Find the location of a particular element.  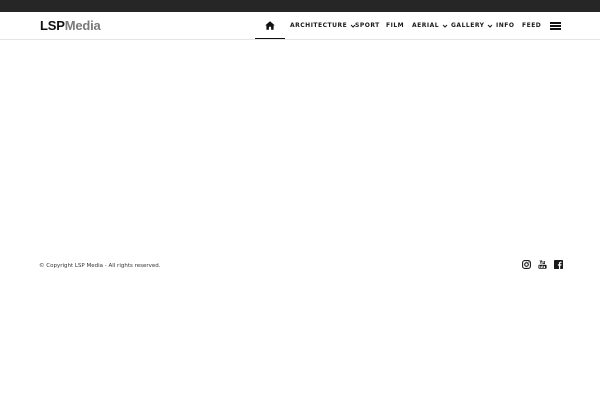

nav-label-gallery: GALLERY is located at coordinates (468, 25).